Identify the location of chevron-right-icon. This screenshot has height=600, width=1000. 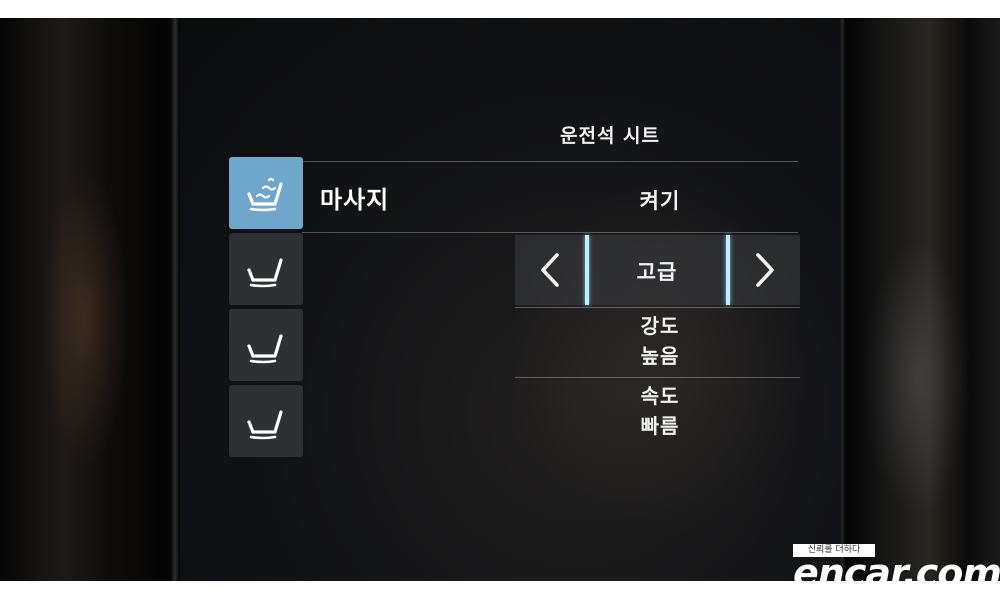
(765, 270).